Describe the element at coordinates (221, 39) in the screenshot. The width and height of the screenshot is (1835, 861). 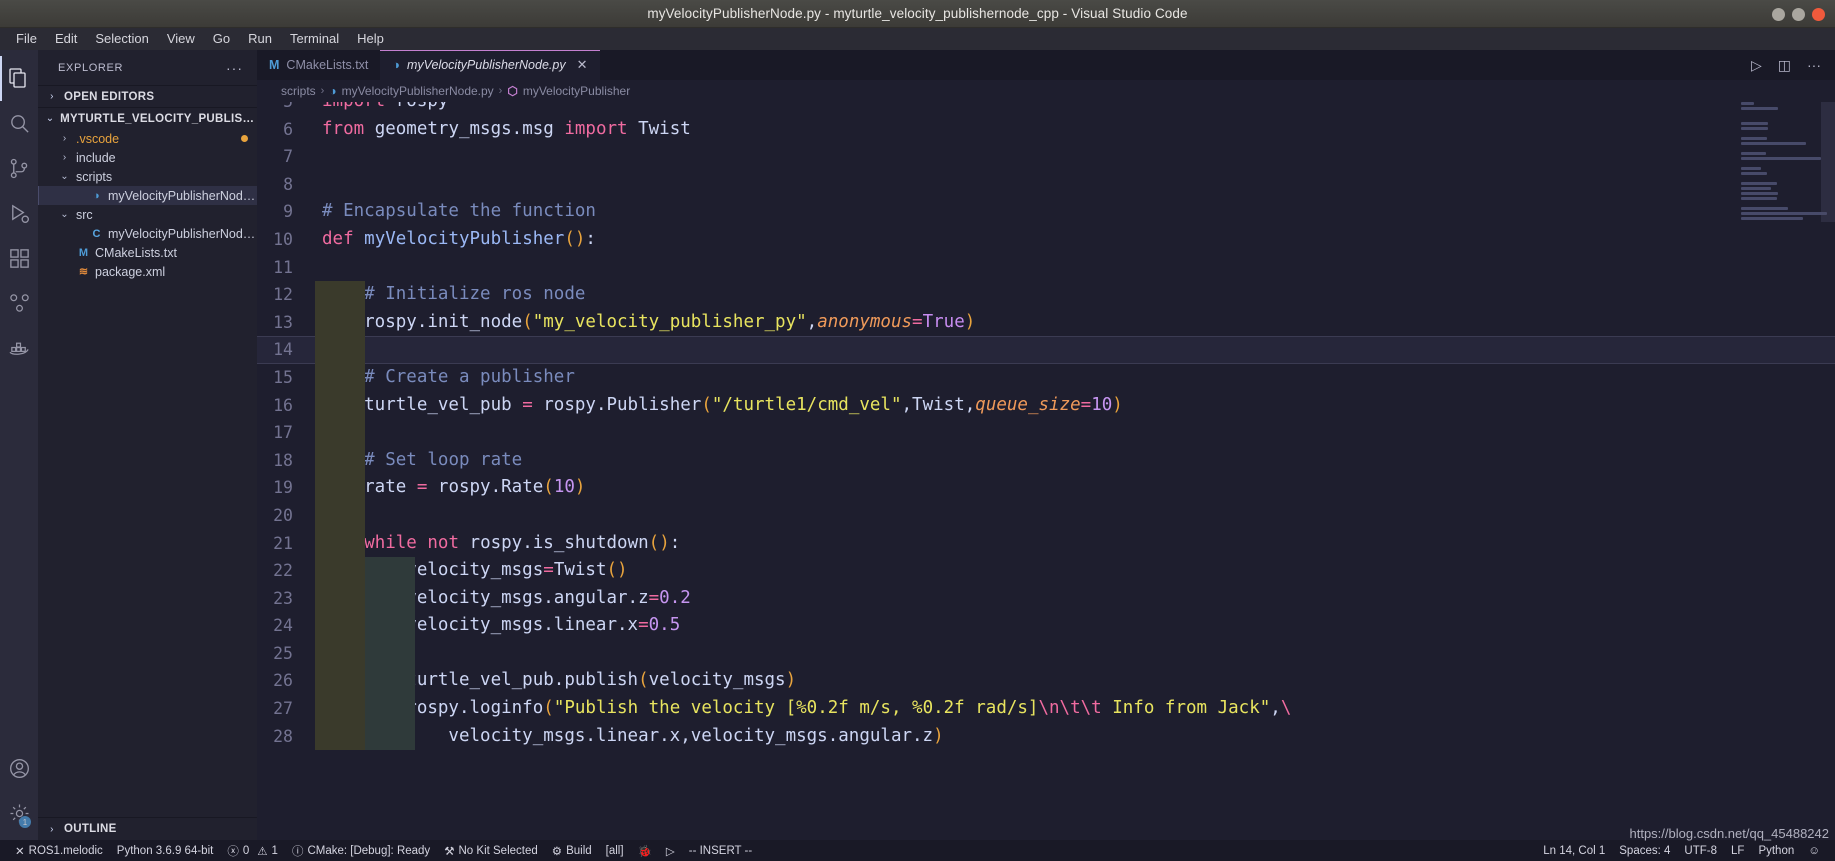
I see `menu-go: Go` at that location.